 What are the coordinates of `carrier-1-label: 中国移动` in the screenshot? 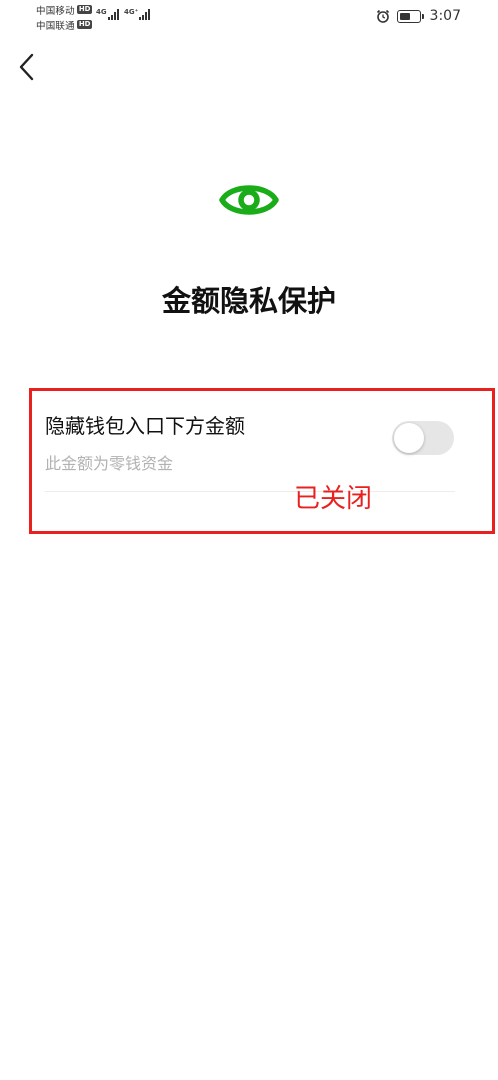 It's located at (55, 11).